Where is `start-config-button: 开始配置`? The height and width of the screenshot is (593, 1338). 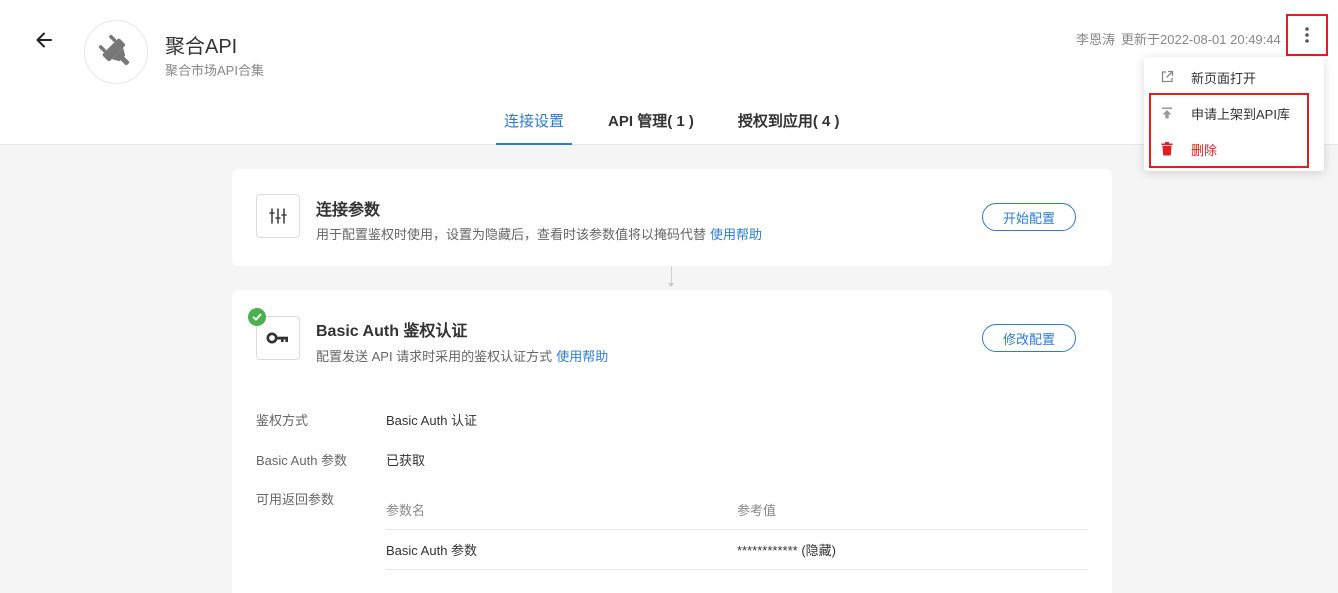
start-config-button: 开始配置 is located at coordinates (1029, 217).